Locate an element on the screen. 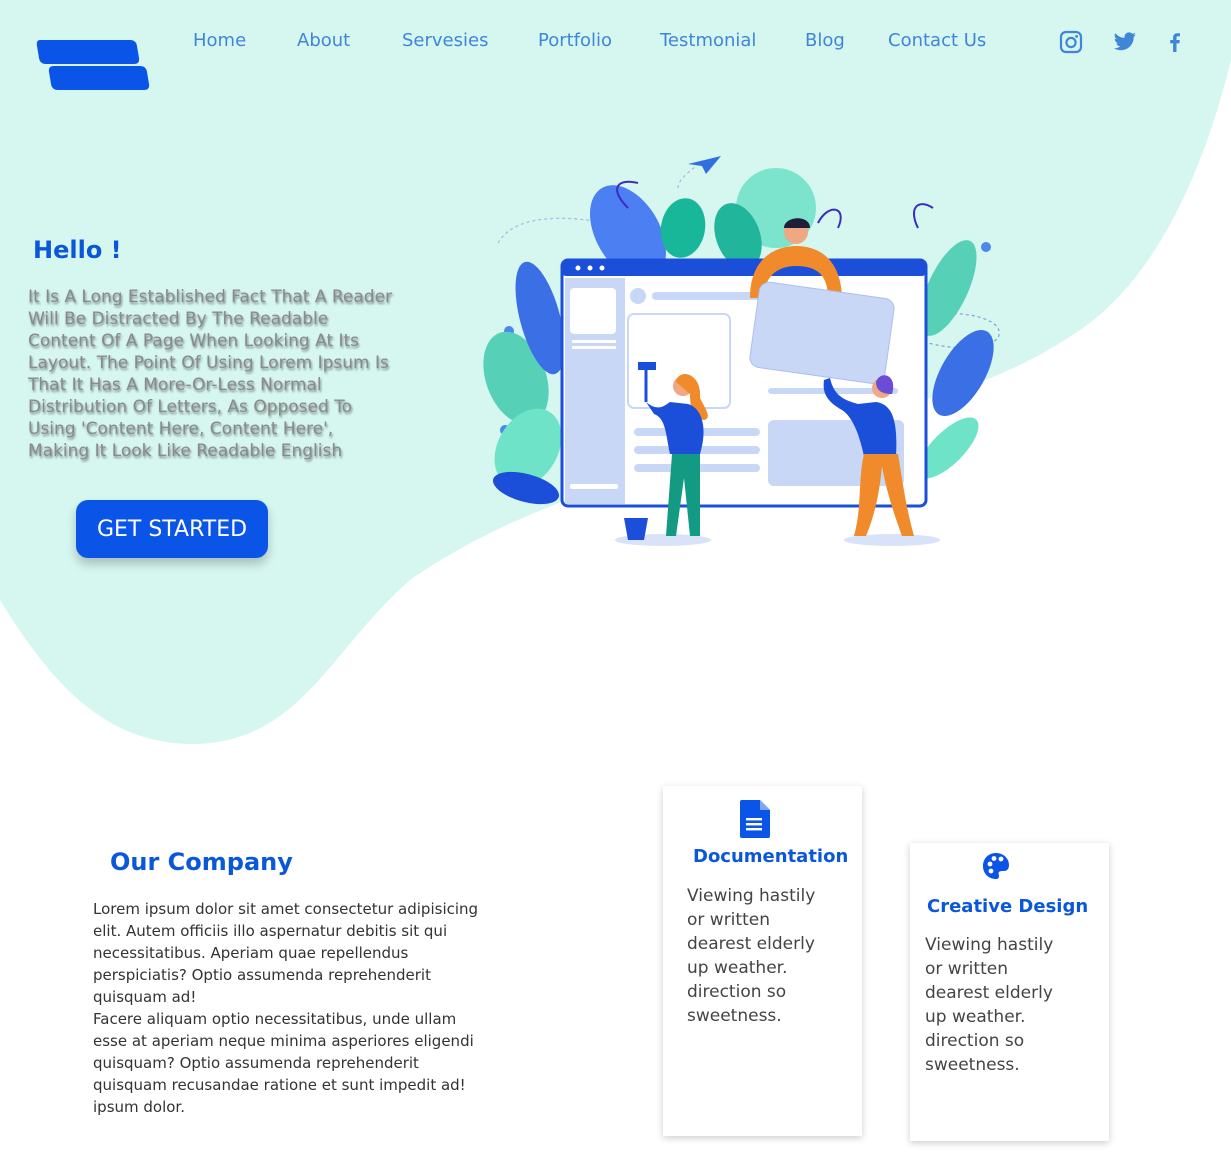  twitter-icon is located at coordinates (1125, 42).